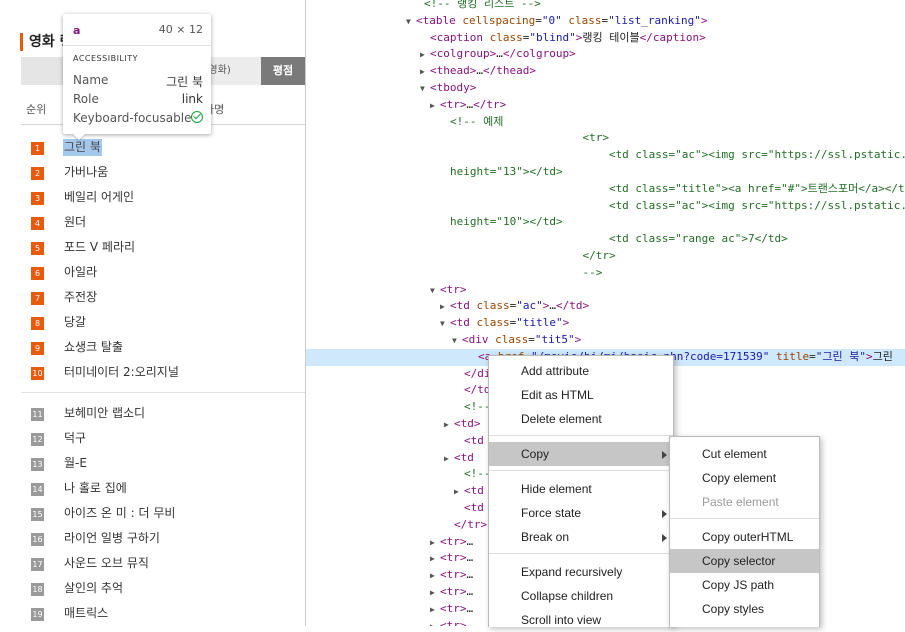 Image resolution: width=905 pixels, height=632 pixels. Describe the element at coordinates (77, 30) in the screenshot. I see `tooltip-tag: a` at that location.